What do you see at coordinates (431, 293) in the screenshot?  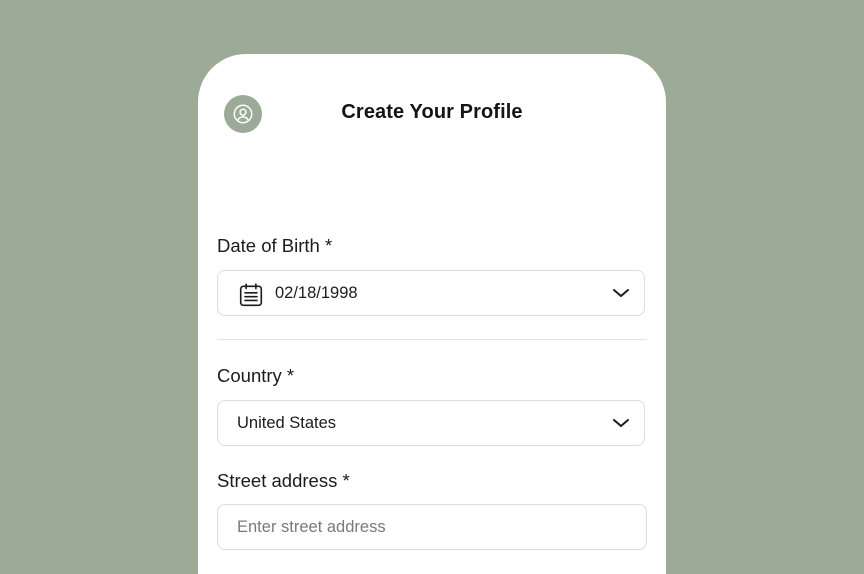 I see `dob-select: 02/18/1998` at bounding box center [431, 293].